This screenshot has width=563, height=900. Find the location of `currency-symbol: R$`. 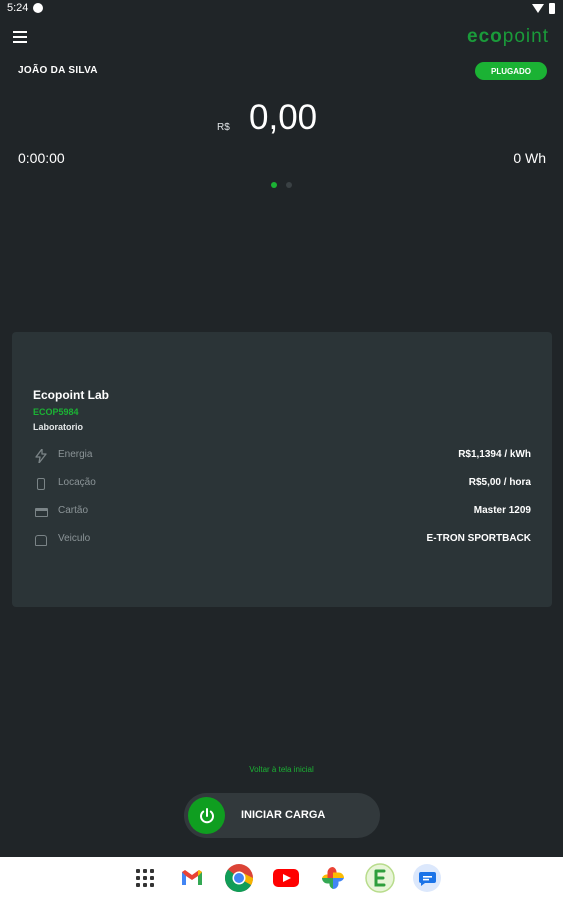

currency-symbol: R$ is located at coordinates (223, 127).